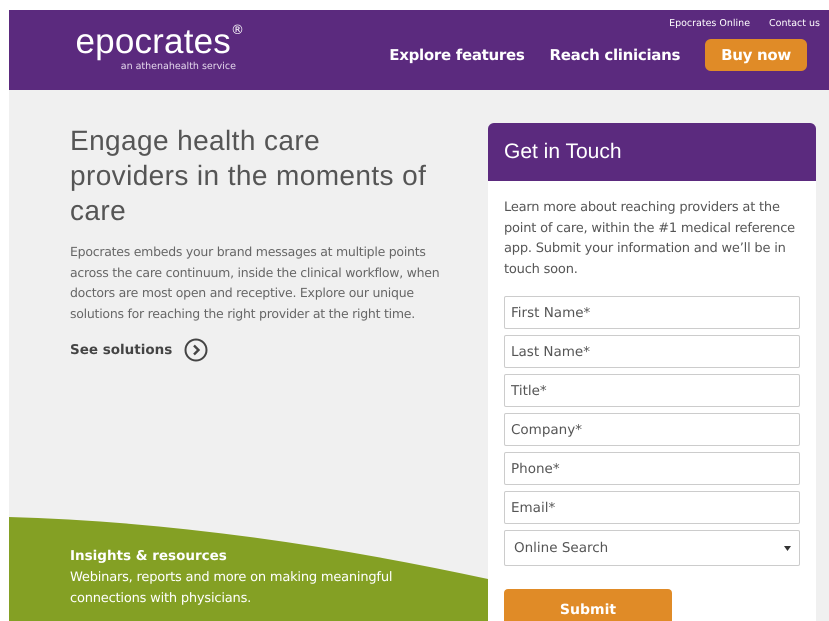  Describe the element at coordinates (652, 390) in the screenshot. I see `input-field: Title*` at that location.